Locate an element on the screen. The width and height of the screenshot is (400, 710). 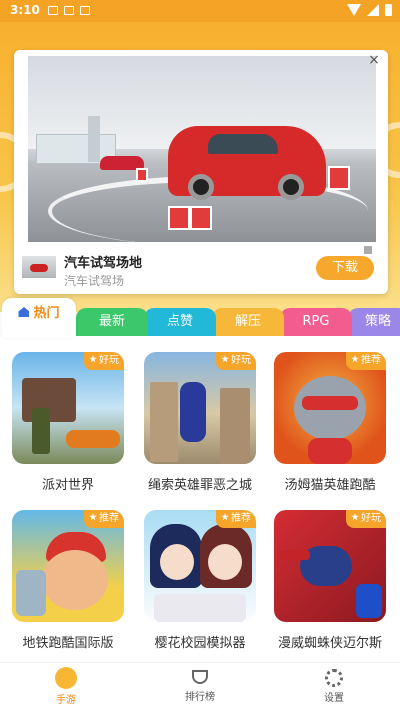
tab-latest: 最新 is located at coordinates (112, 322).